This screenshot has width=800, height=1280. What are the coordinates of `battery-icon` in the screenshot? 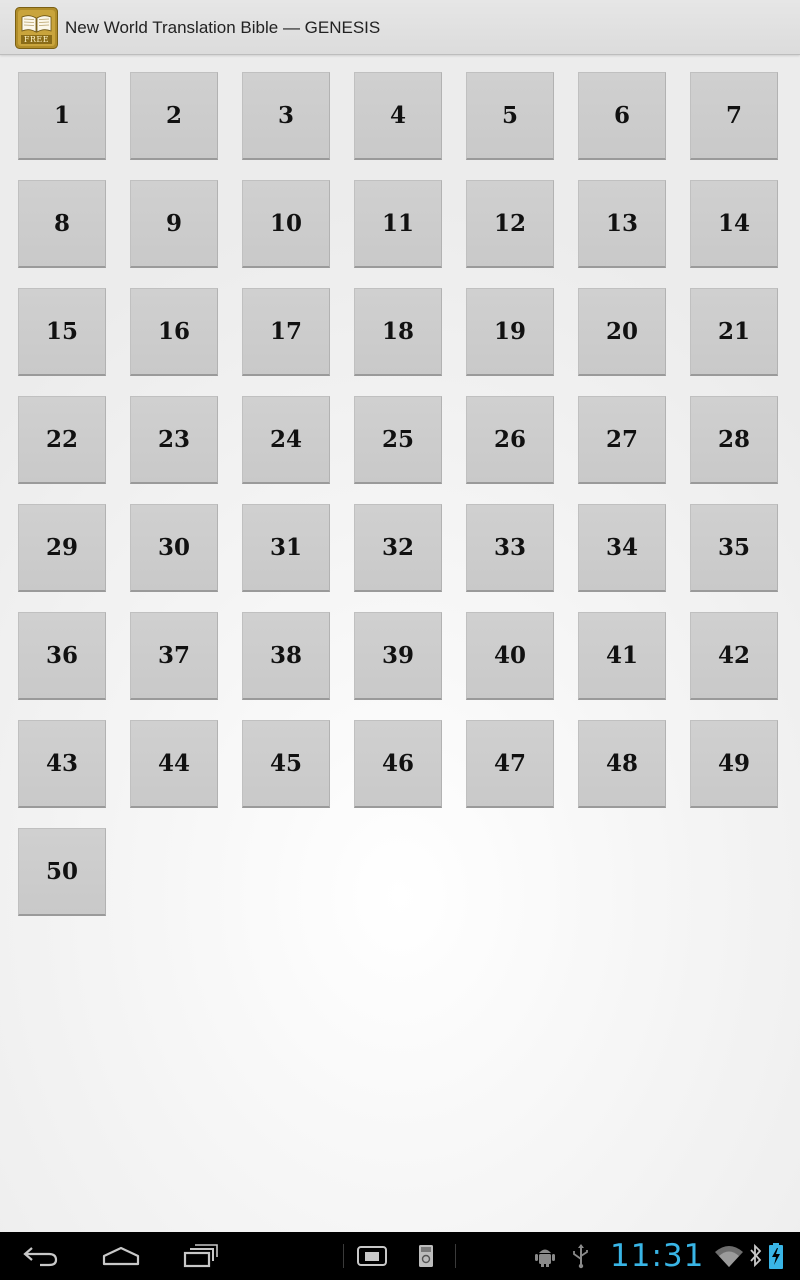 It's located at (776, 1256).